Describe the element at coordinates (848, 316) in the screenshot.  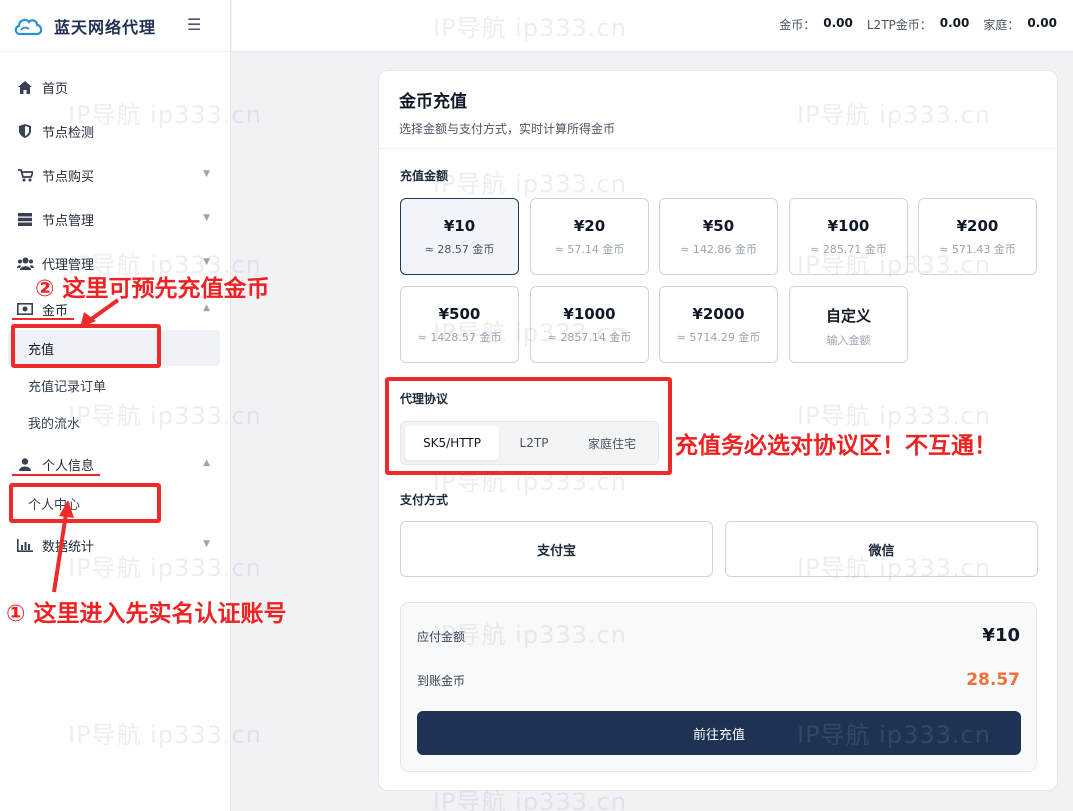
I see `amount-price: 自定义` at that location.